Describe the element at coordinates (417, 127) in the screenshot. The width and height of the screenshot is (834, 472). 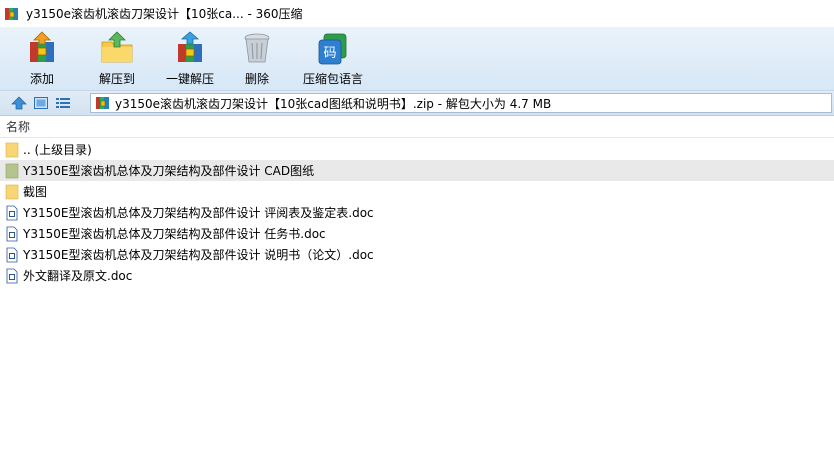
I see `column-header-name: 名称` at that location.